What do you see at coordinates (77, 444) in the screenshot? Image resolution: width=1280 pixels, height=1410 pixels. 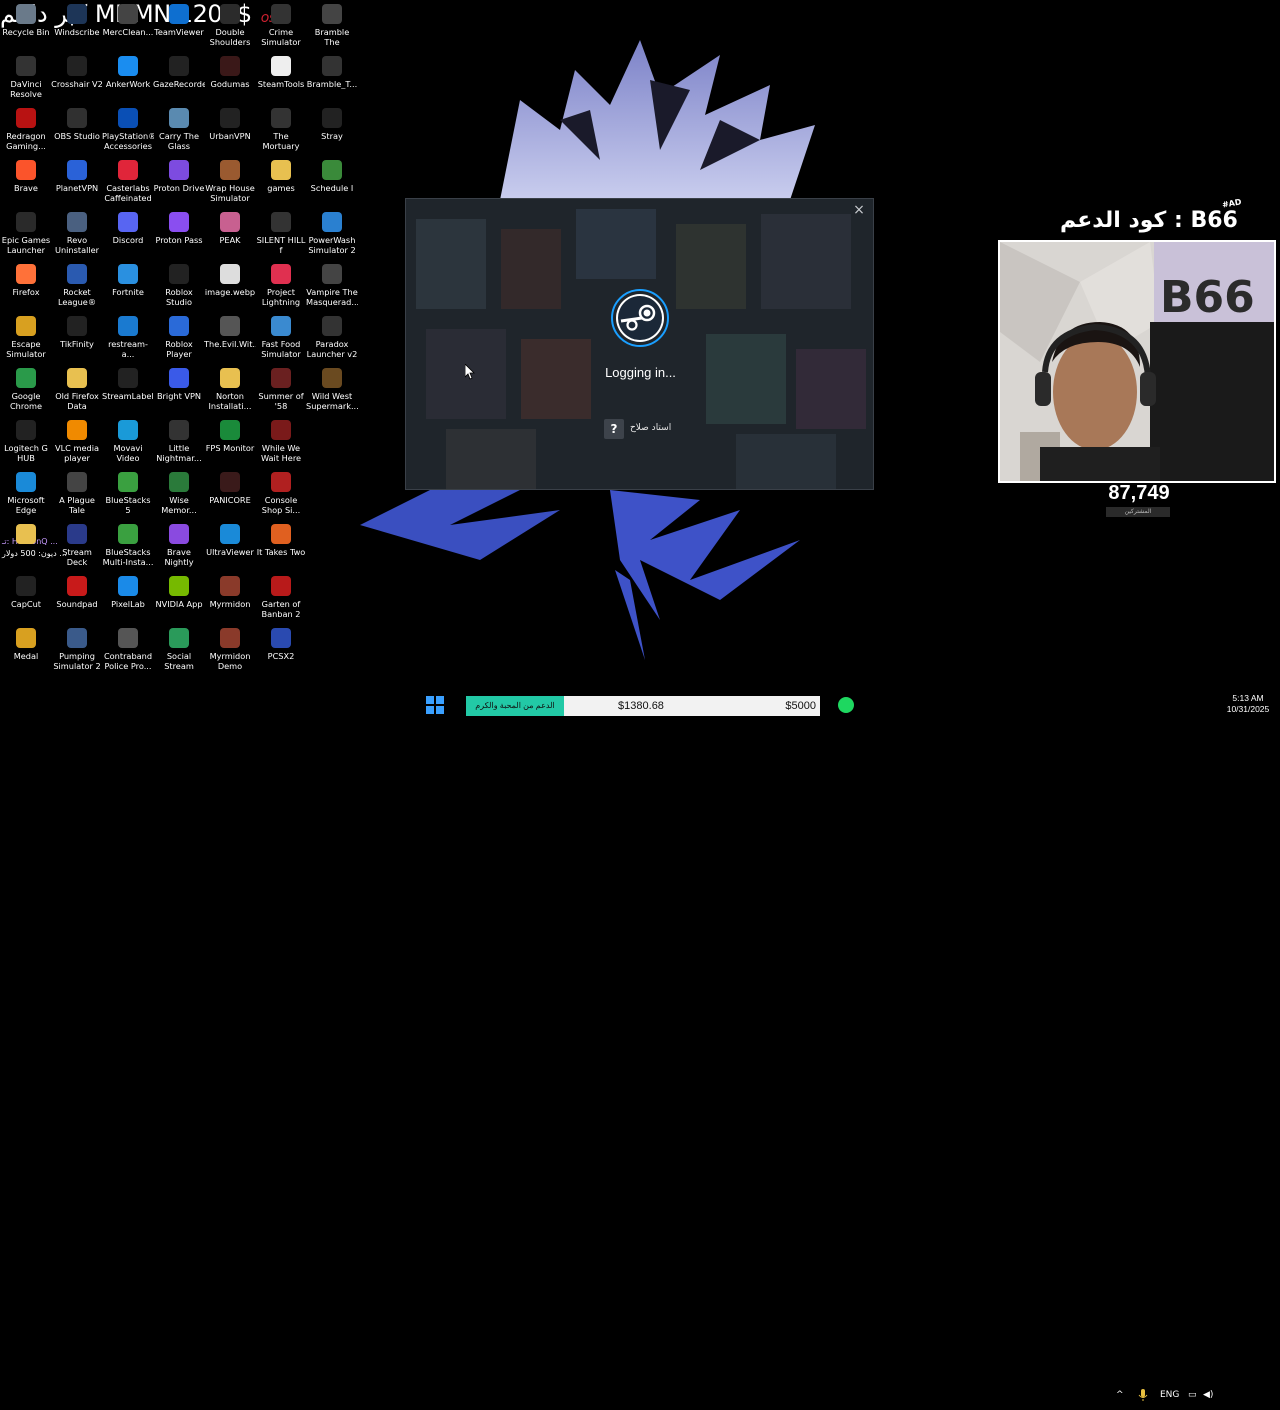 I see `desktop-icon: VLC media player` at bounding box center [77, 444].